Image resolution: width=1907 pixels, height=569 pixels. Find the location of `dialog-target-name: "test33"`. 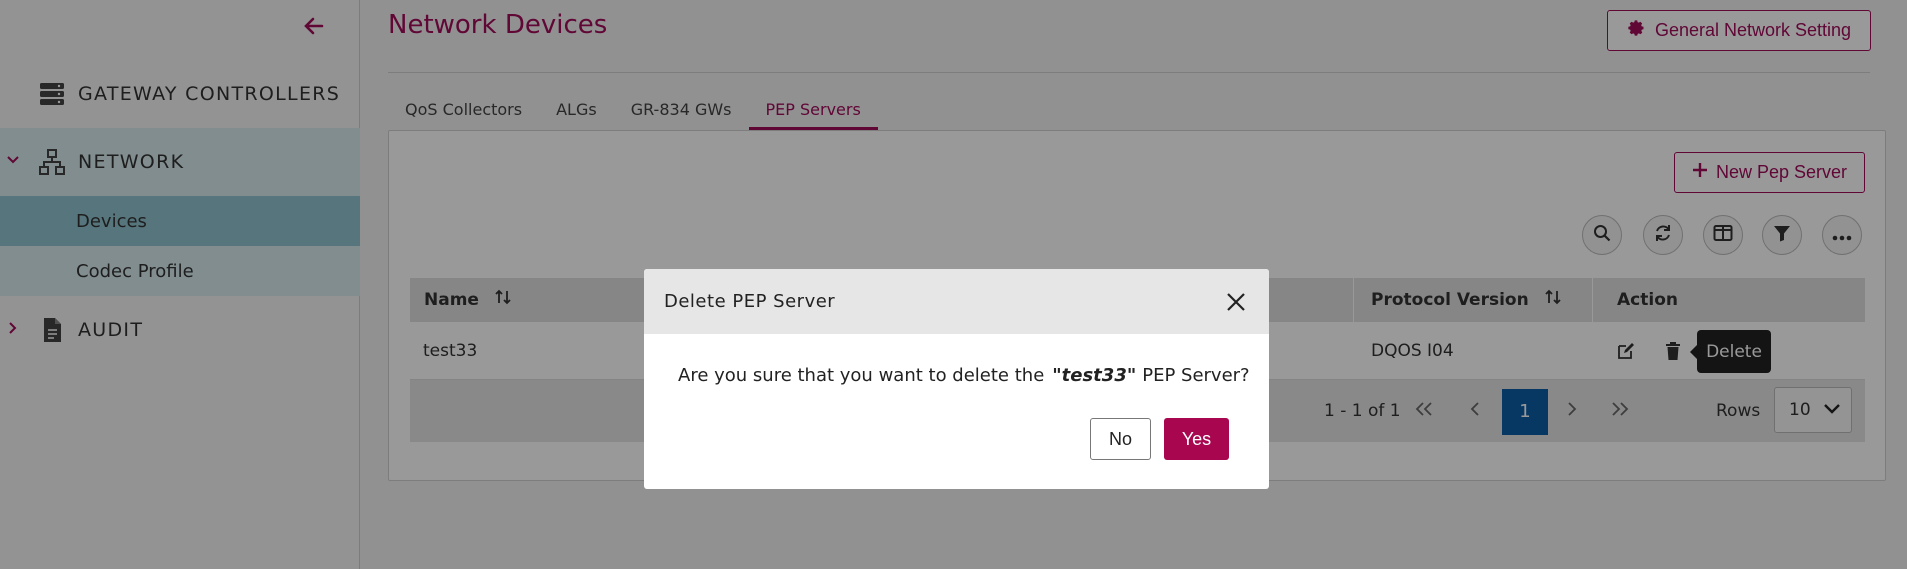

dialog-target-name: "test33" is located at coordinates (1094, 375).